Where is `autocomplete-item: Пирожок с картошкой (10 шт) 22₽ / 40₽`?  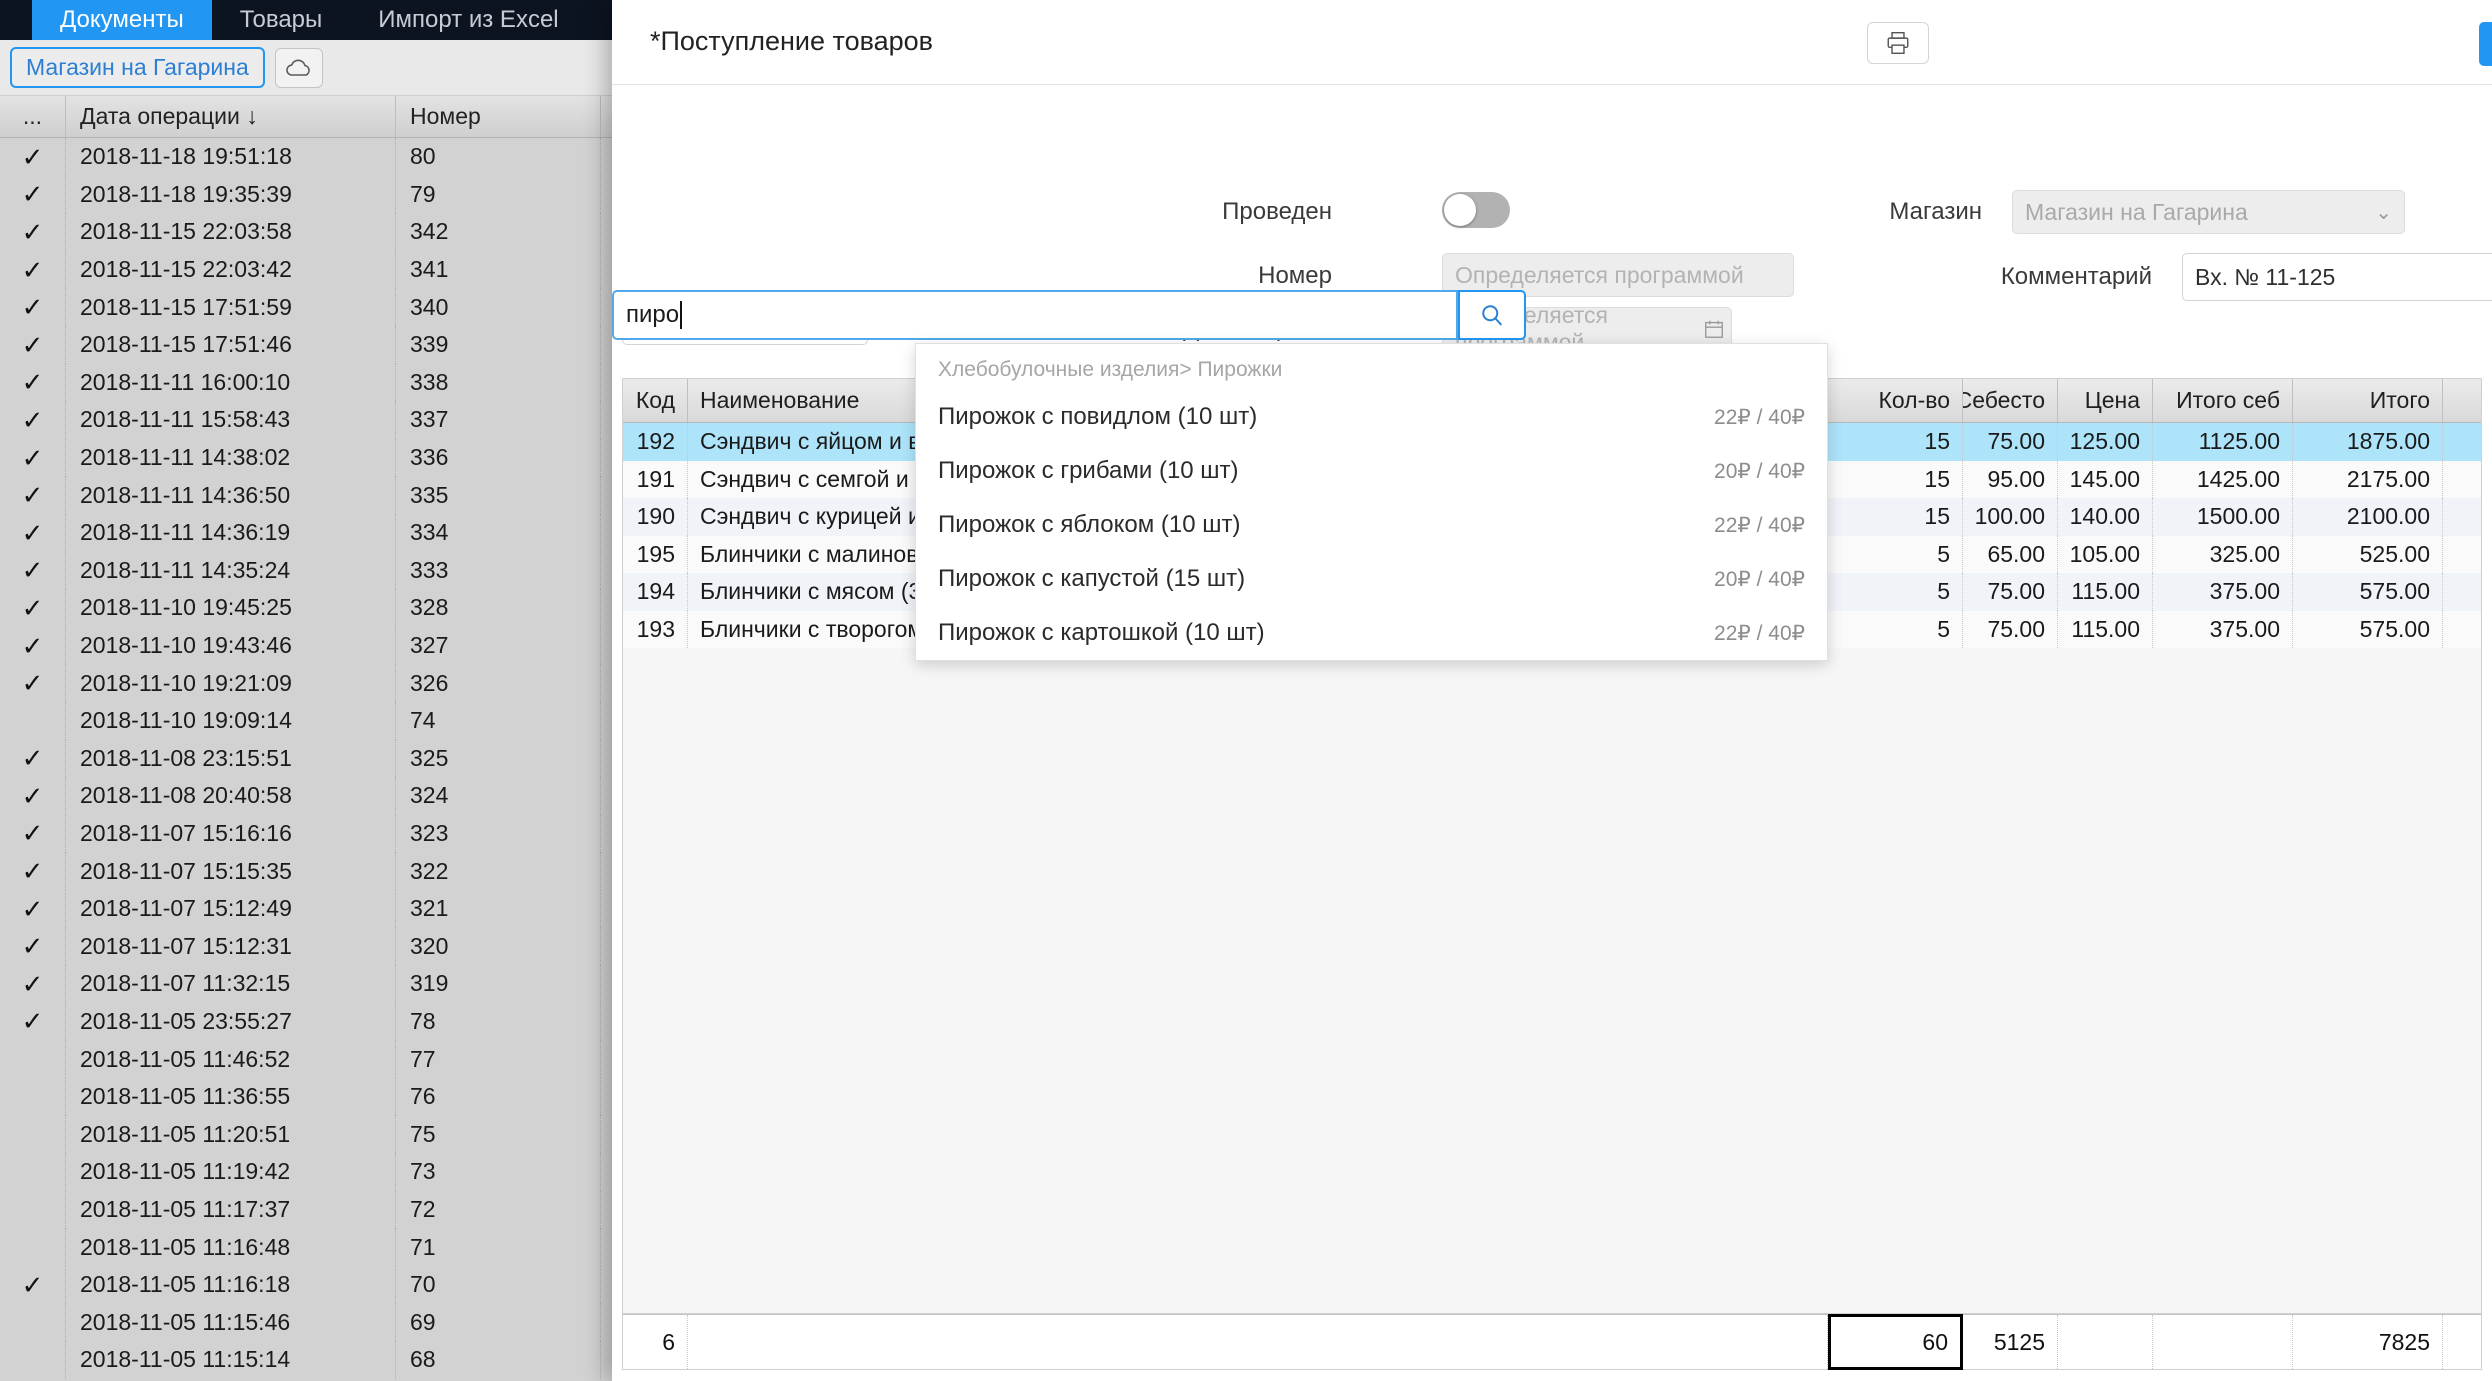
autocomplete-item: Пирожок с картошкой (10 шт) 22₽ / 40₽ is located at coordinates (1371, 633).